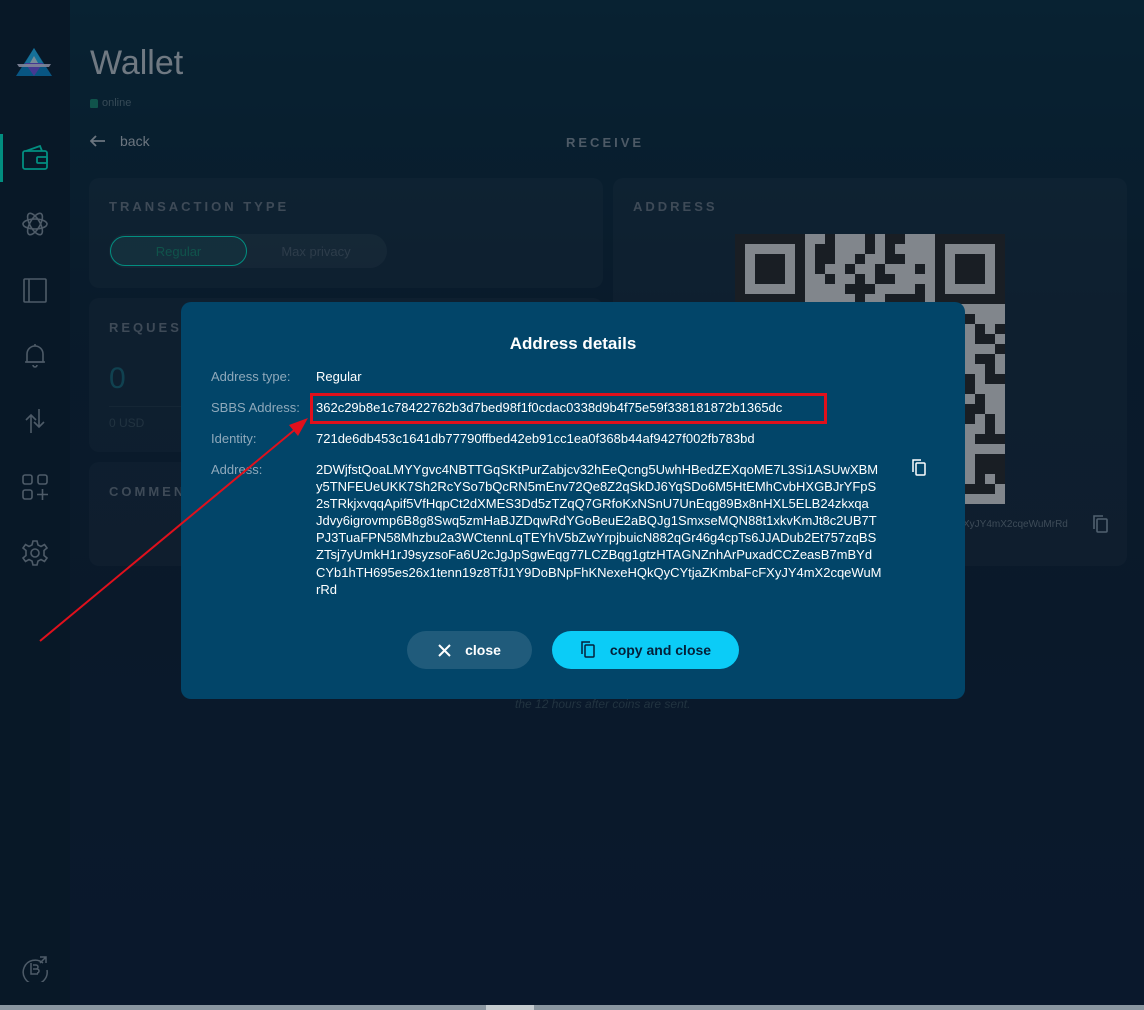 The width and height of the screenshot is (1144, 1010). What do you see at coordinates (568, 408) in the screenshot?
I see `highlight-box` at bounding box center [568, 408].